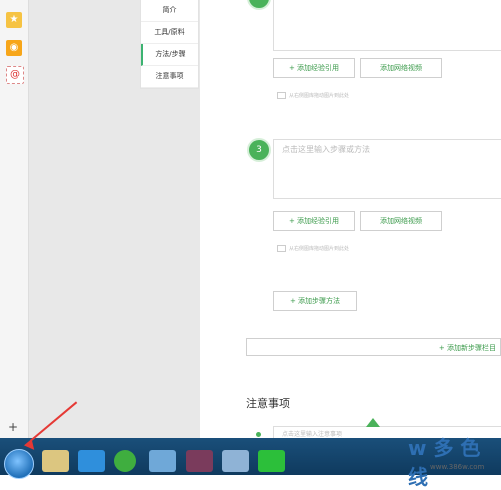 This screenshot has width=501, height=490. I want to click on add-step-method-button: + 添加步骤方法, so click(315, 301).